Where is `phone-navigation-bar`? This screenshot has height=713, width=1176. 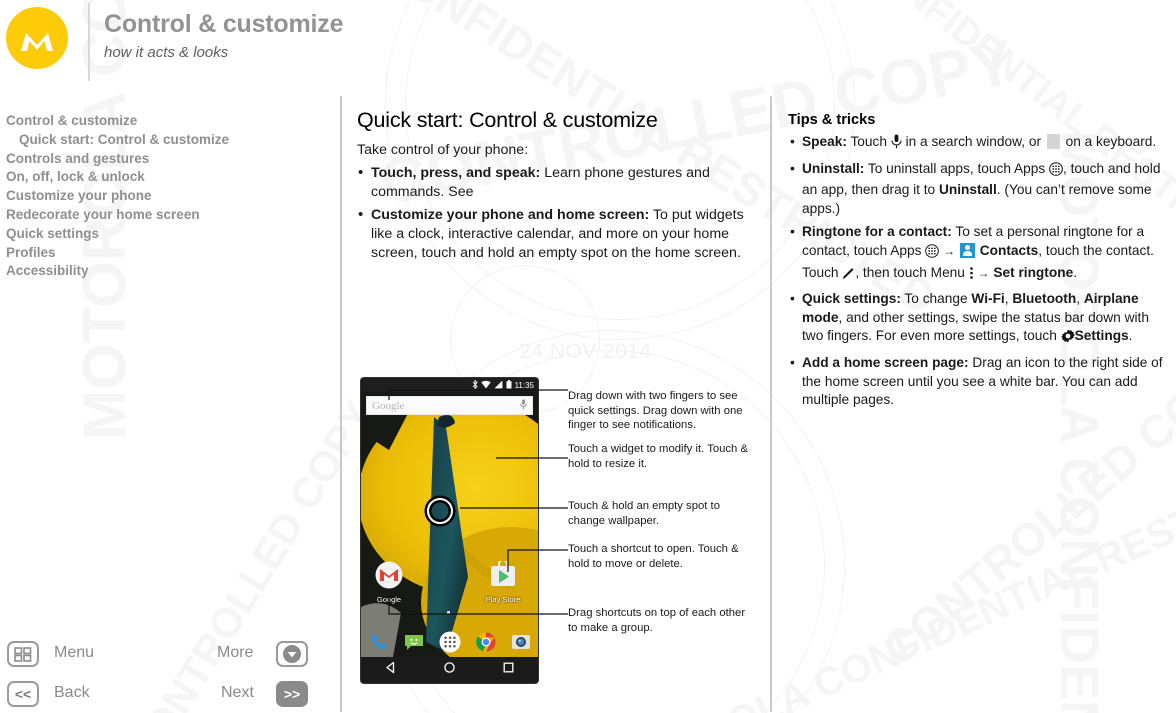
phone-navigation-bar is located at coordinates (449, 670).